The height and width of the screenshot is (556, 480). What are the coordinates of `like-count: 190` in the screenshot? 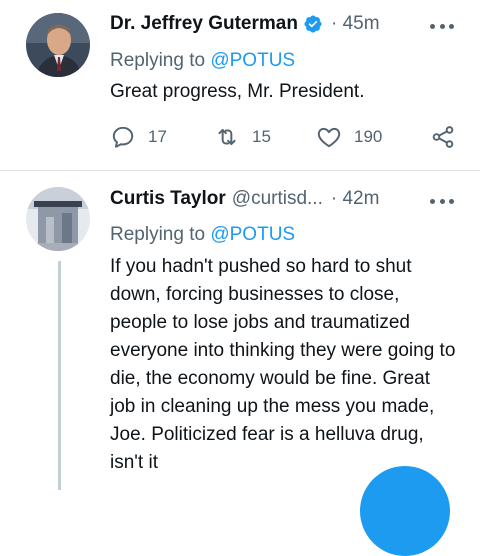 It's located at (368, 136).